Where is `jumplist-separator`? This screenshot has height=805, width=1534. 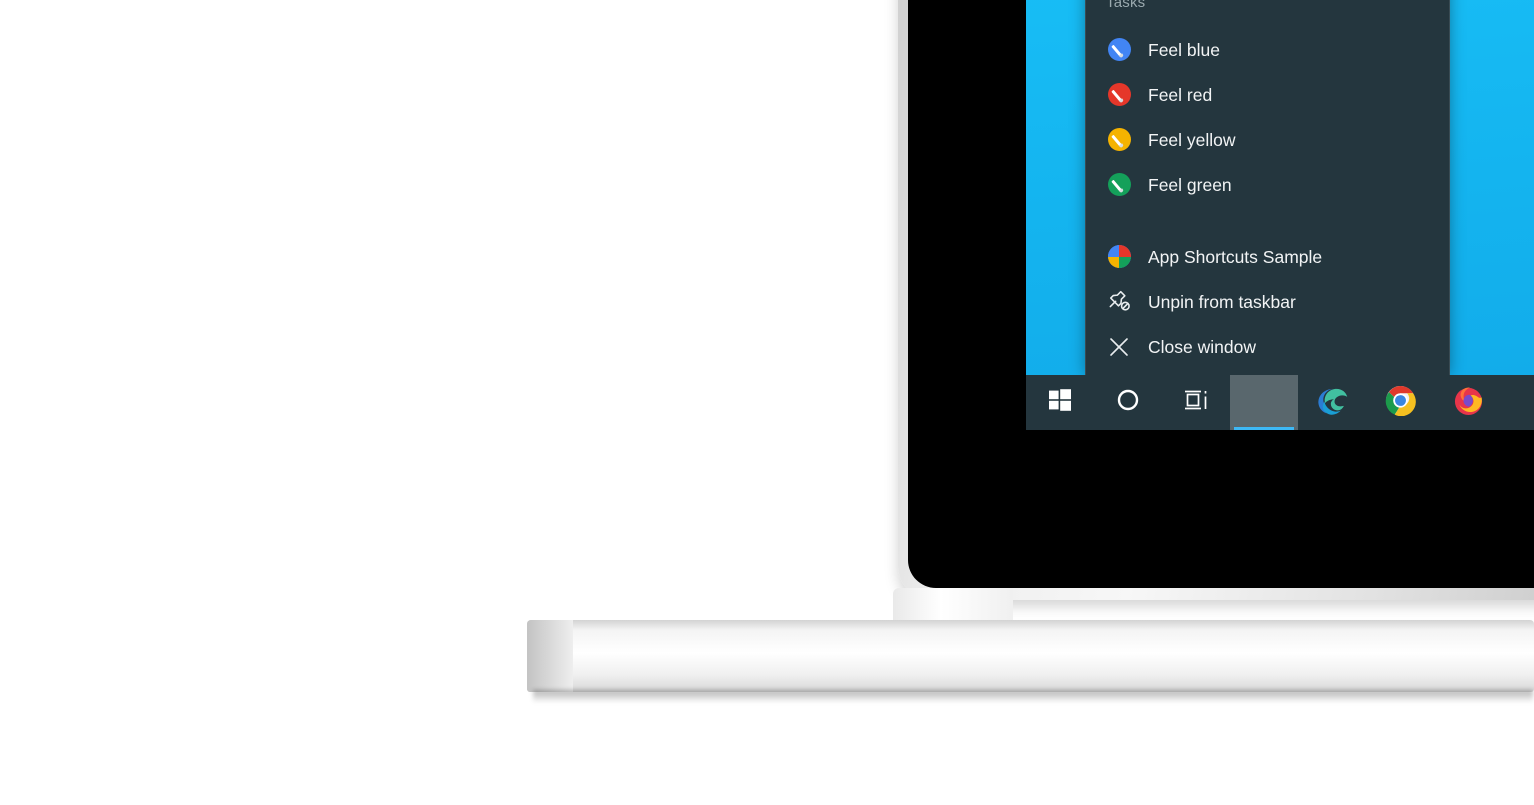
jumplist-separator is located at coordinates (1267, 220).